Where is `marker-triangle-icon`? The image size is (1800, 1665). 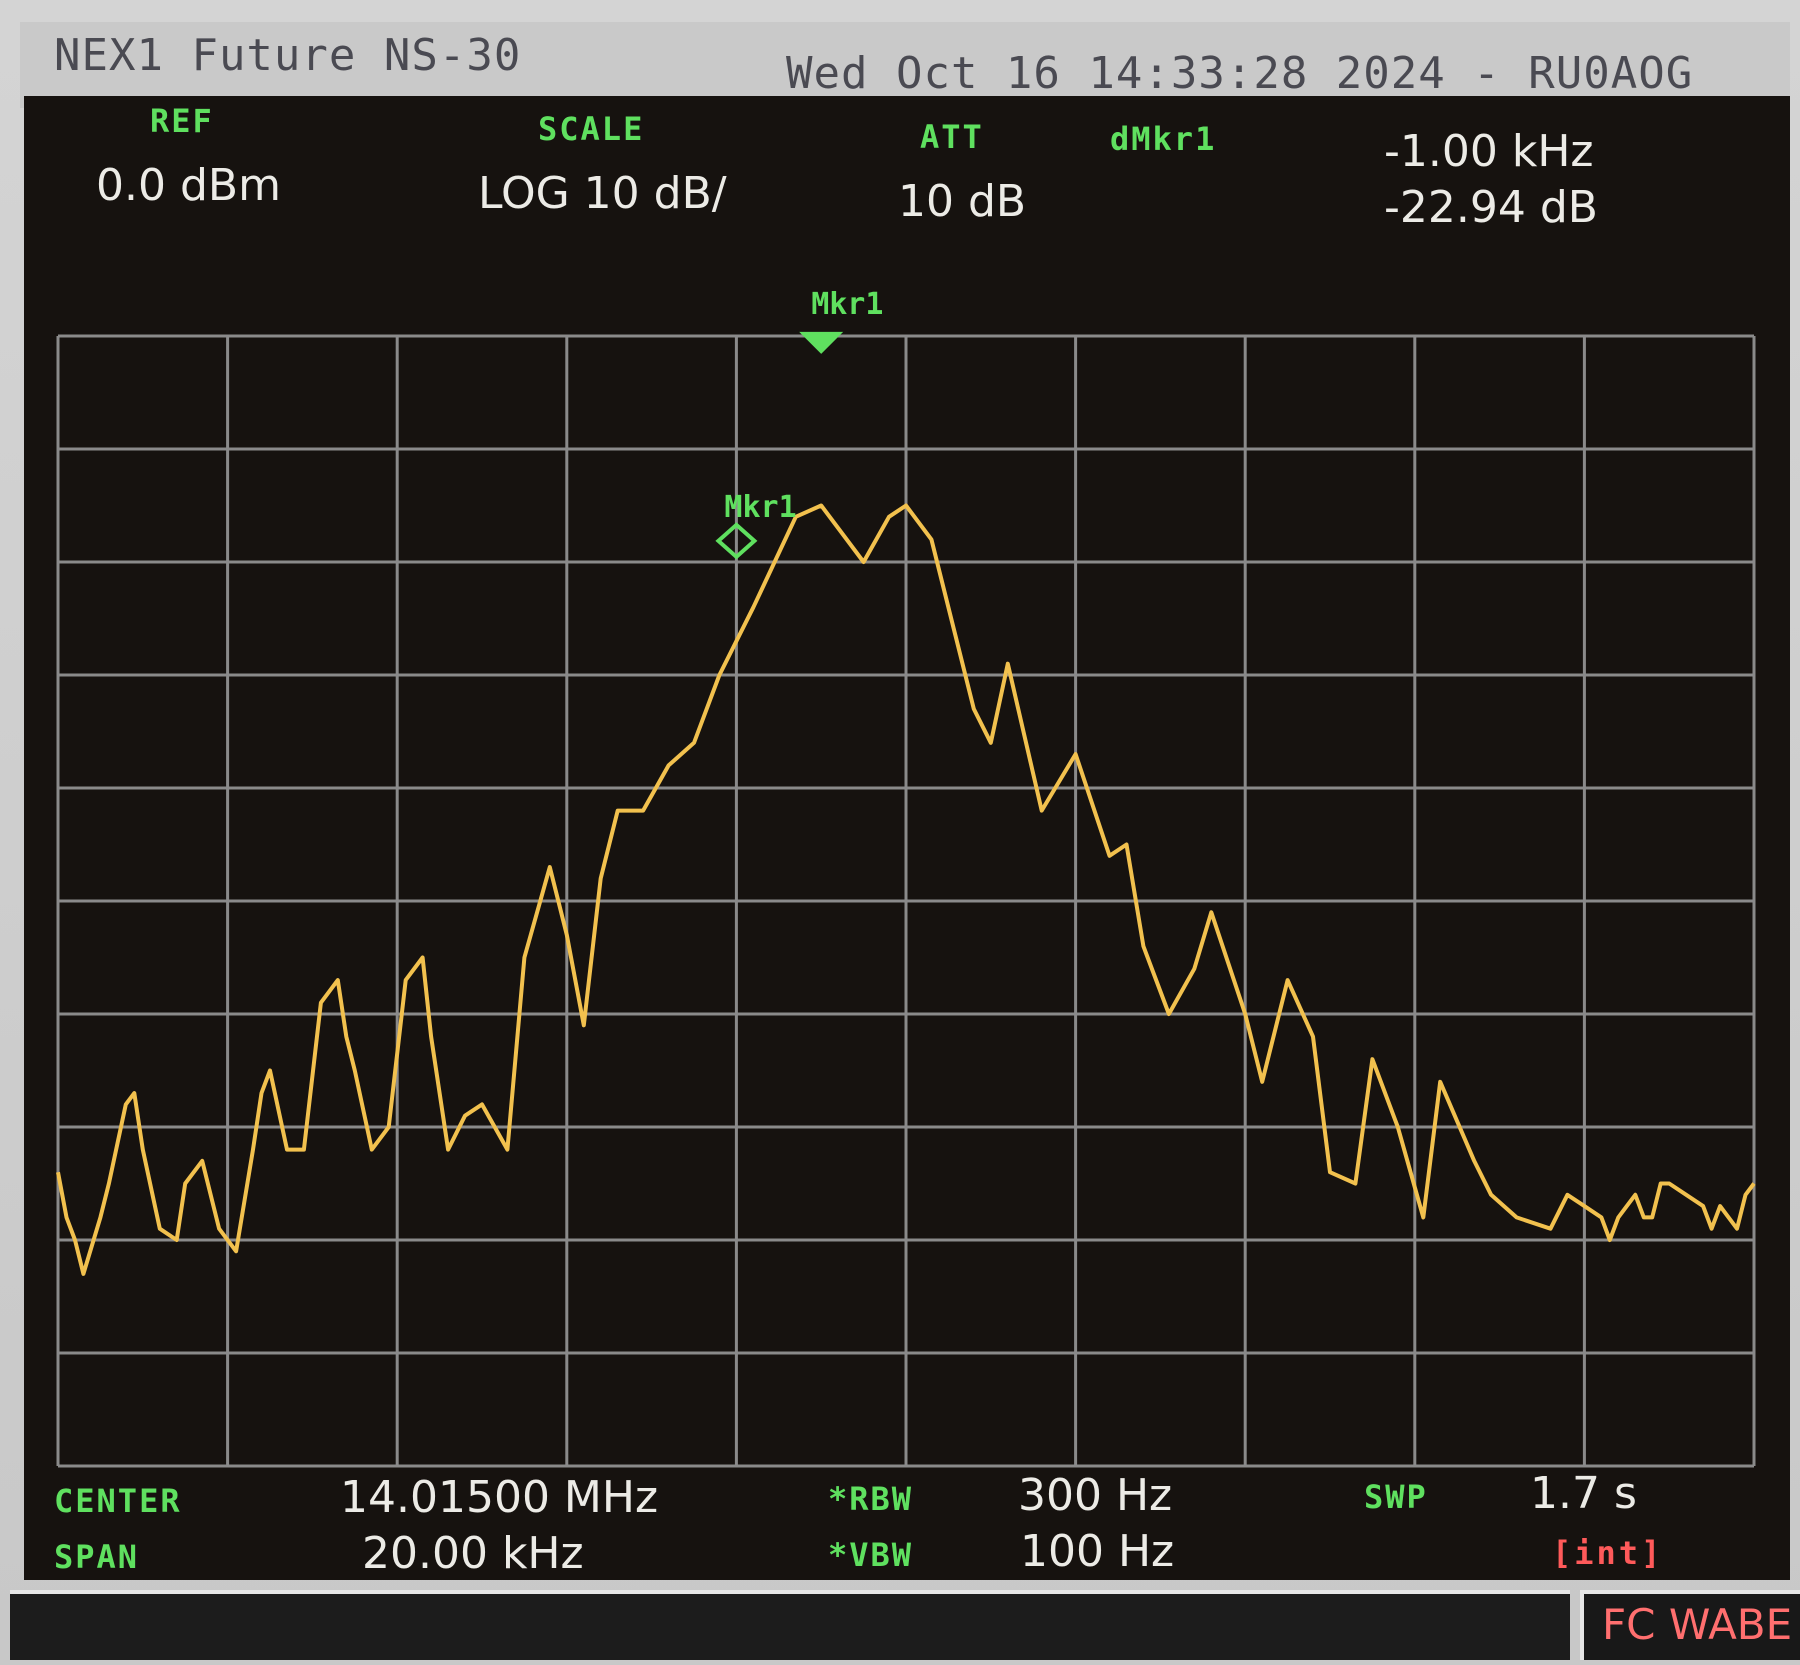
marker-triangle-icon is located at coordinates (821, 342).